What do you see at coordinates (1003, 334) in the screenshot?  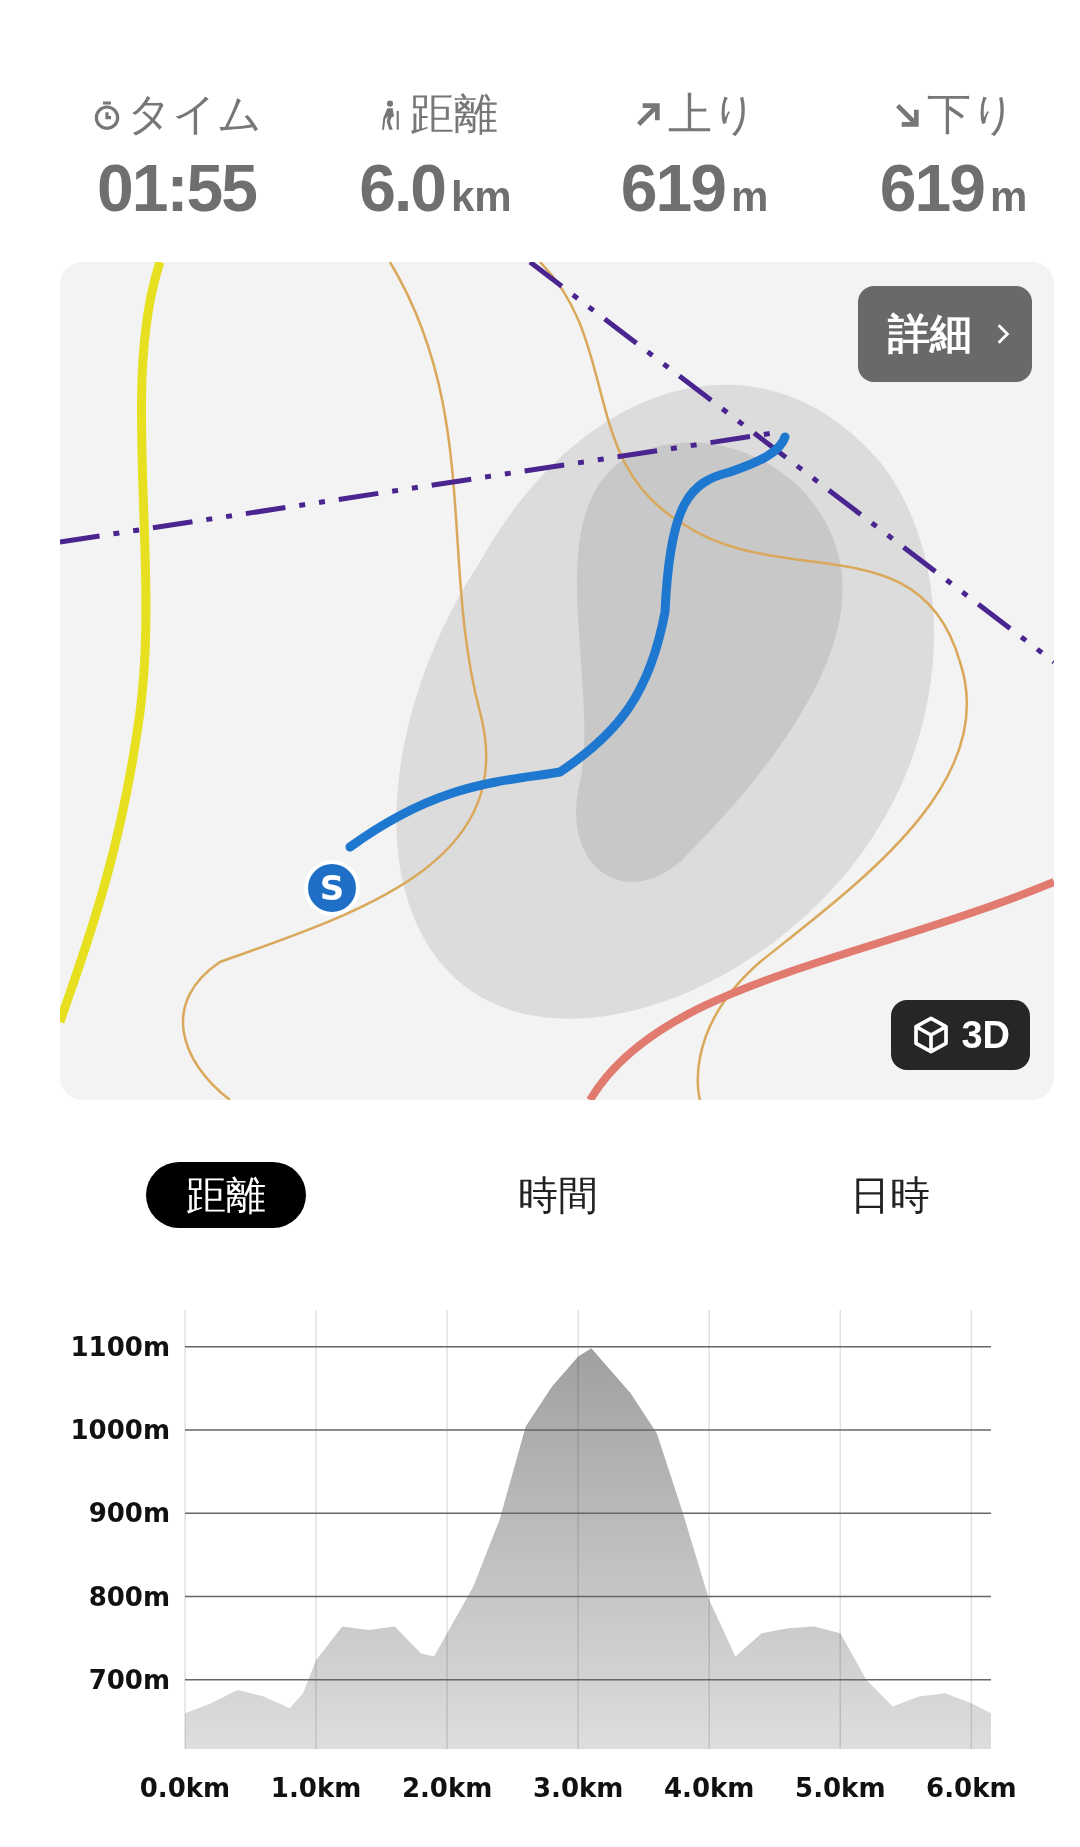 I see `chevron-right-icon` at bounding box center [1003, 334].